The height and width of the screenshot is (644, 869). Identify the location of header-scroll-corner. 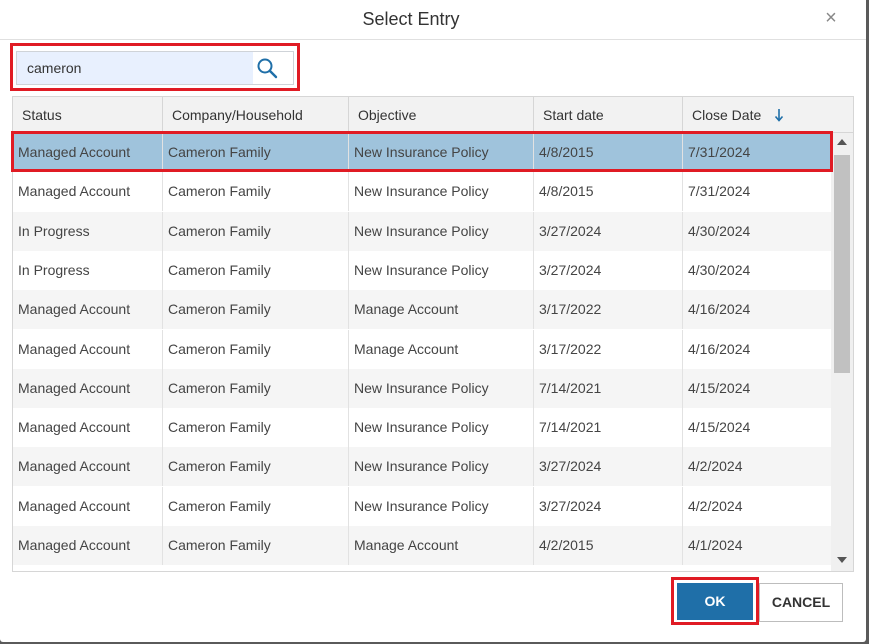
(842, 115).